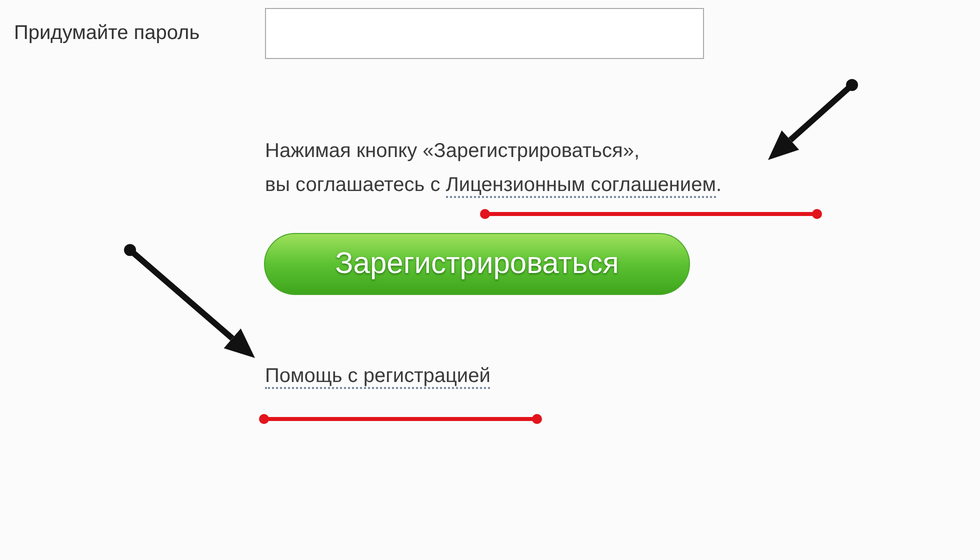 Image resolution: width=980 pixels, height=560 pixels. Describe the element at coordinates (107, 33) in the screenshot. I see `field-label: Придумайте пароль` at that location.